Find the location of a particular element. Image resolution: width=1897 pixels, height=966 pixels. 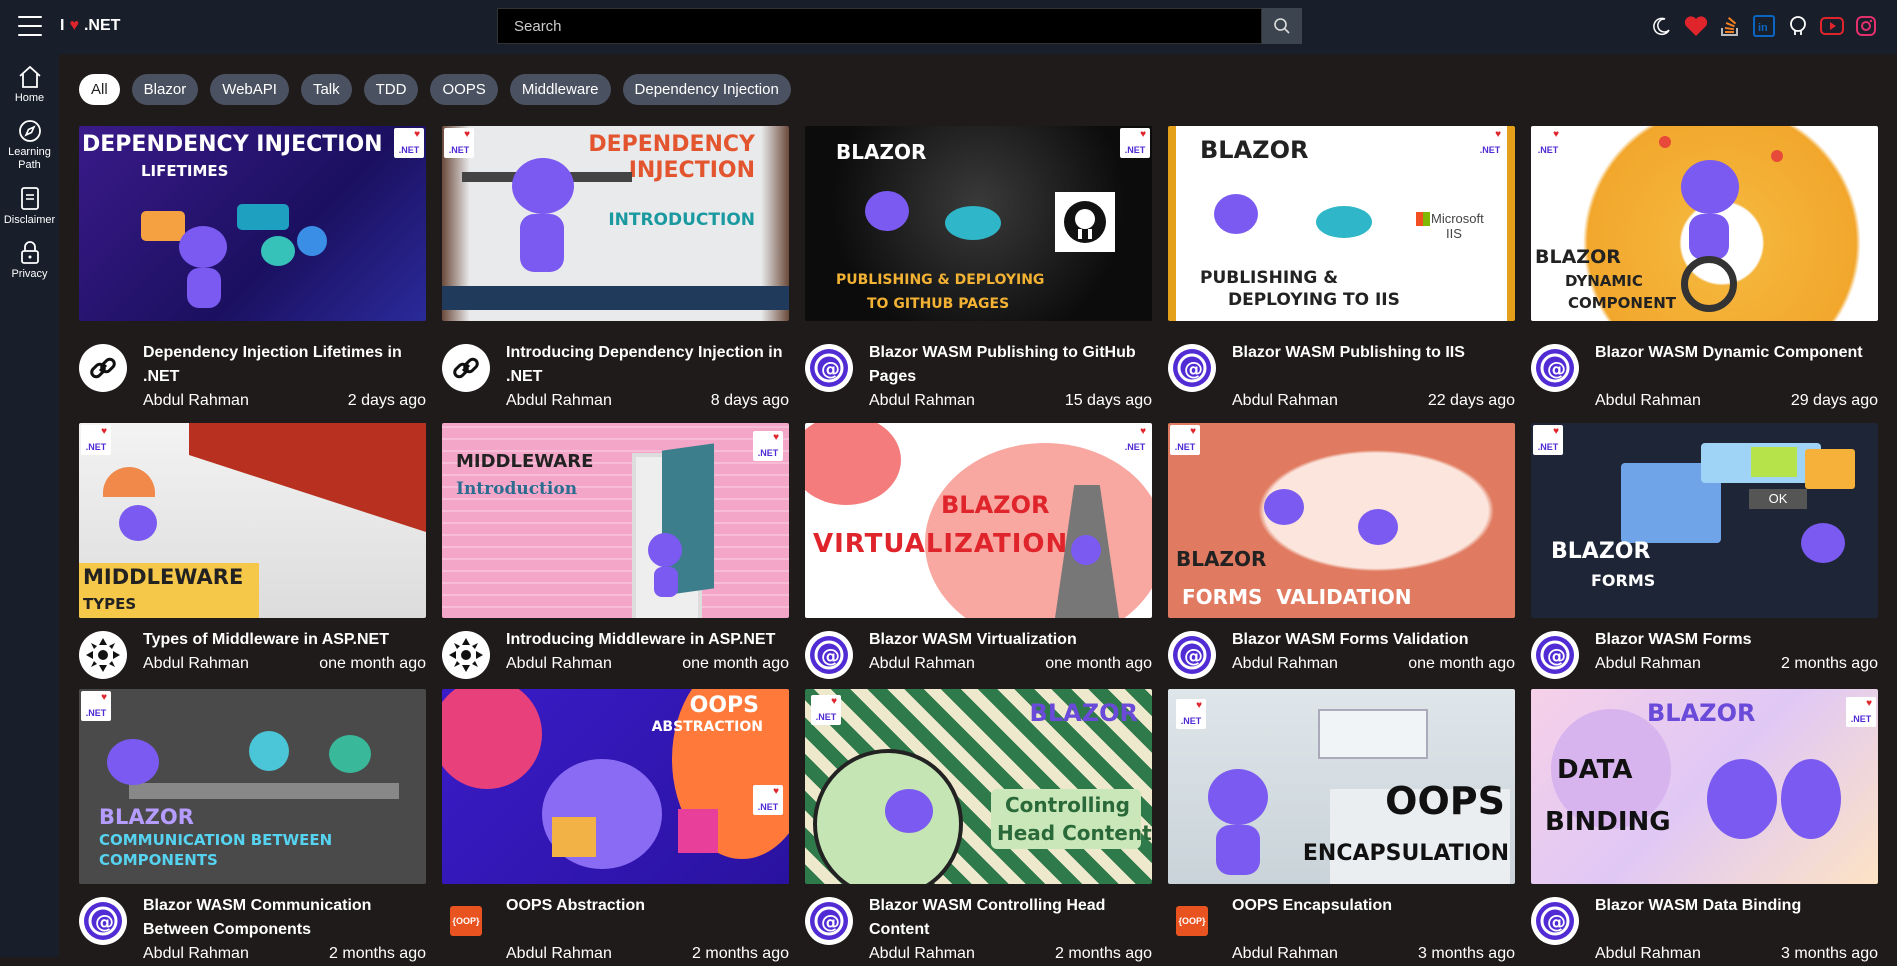

github-icon is located at coordinates (1798, 26).